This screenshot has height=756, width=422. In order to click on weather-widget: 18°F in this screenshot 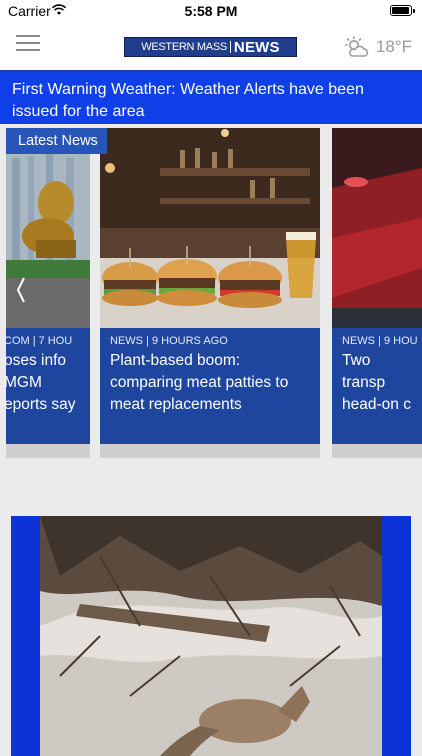, I will do `click(378, 47)`.